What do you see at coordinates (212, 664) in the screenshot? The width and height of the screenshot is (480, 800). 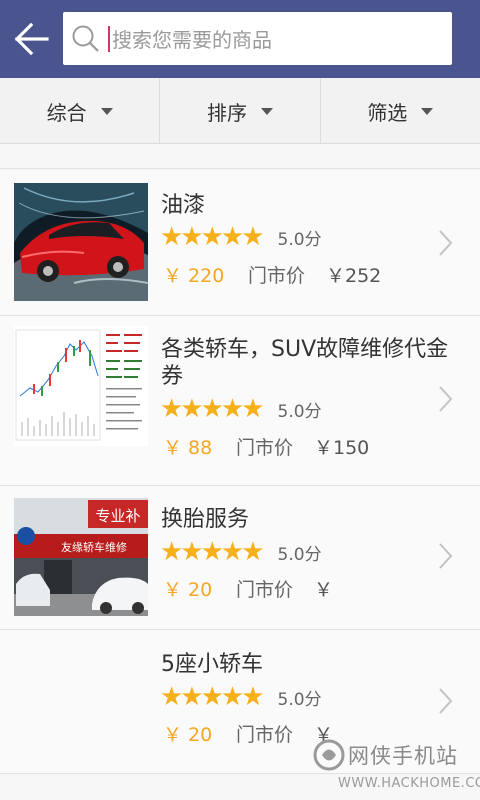 I see `product-title: 5座小轿车` at bounding box center [212, 664].